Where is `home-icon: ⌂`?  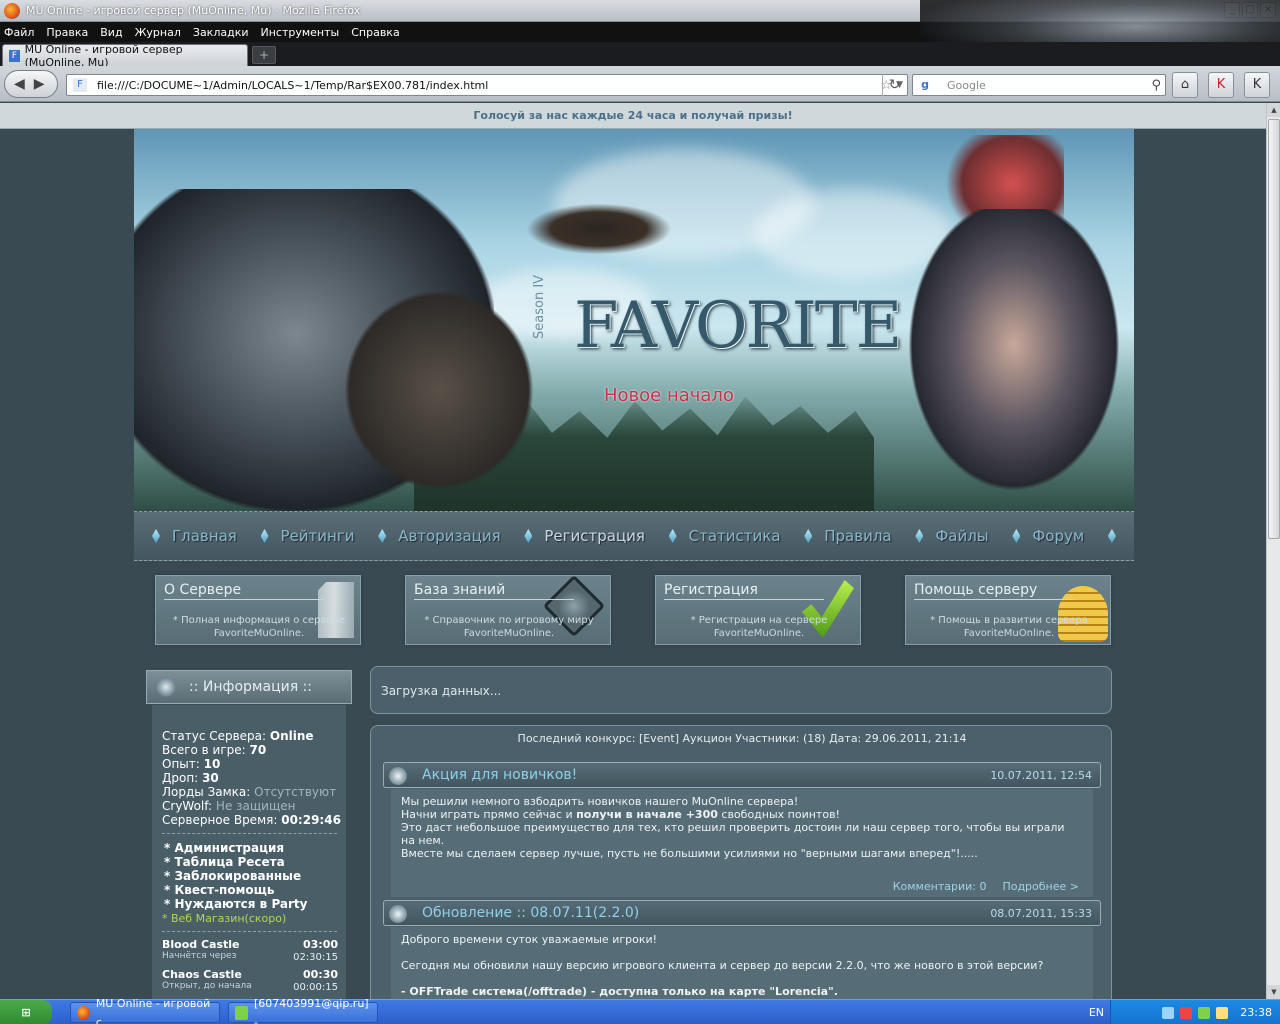
home-icon: ⌂ is located at coordinates (1185, 85).